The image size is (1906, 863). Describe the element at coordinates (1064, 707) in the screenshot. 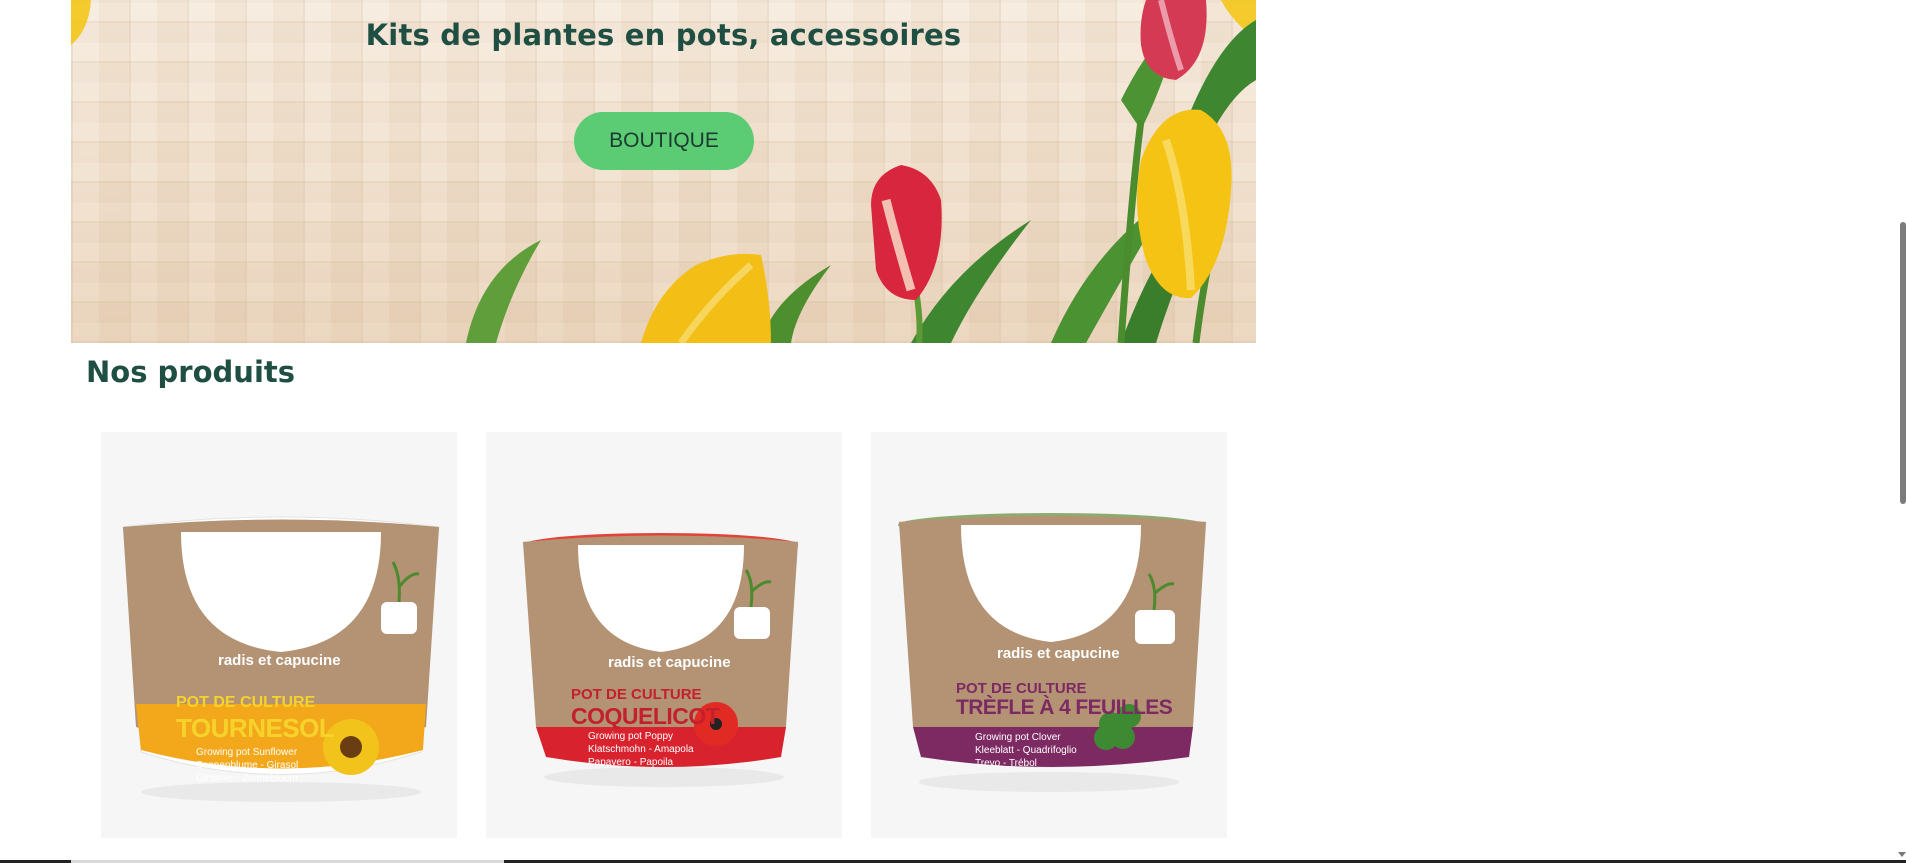

I see `product-line2-3: TRÈFLE À 4 FEUILLES` at that location.